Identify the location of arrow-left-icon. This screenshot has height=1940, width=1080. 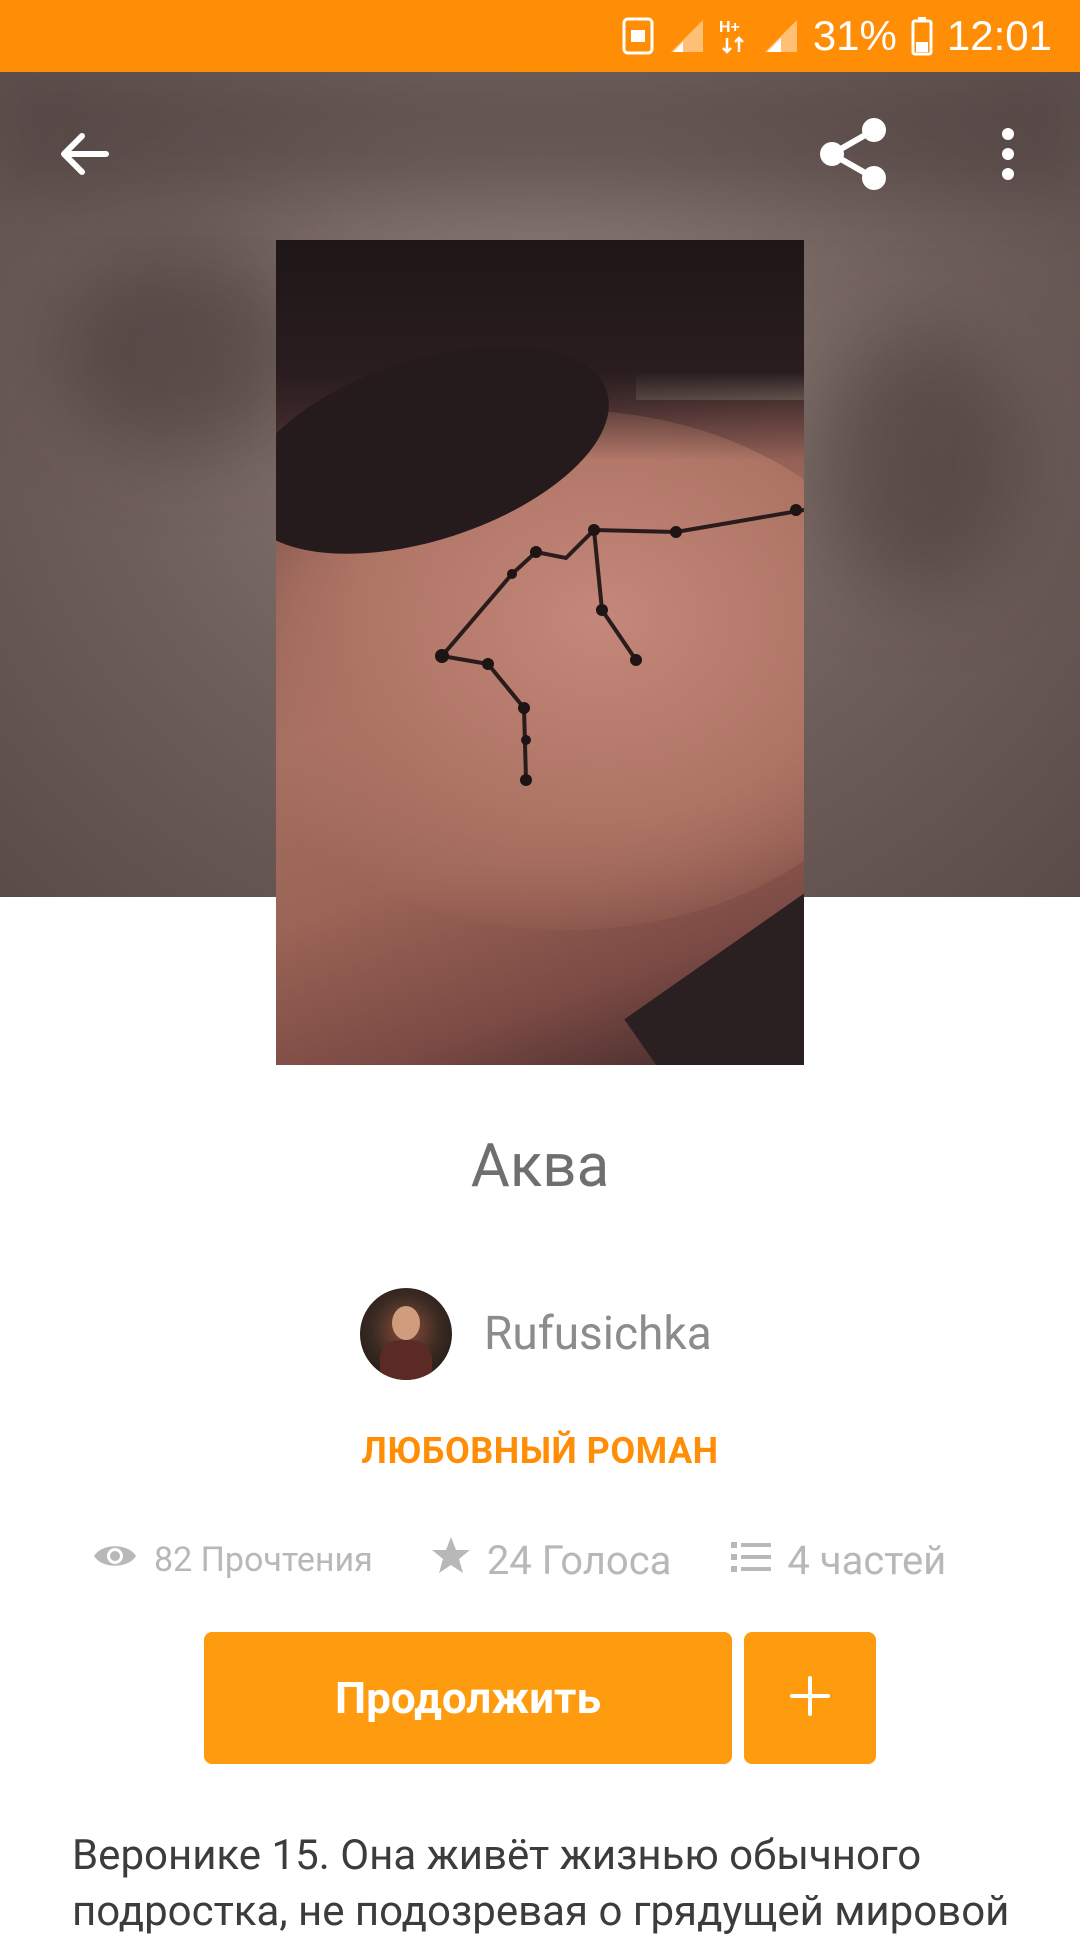
(84, 156).